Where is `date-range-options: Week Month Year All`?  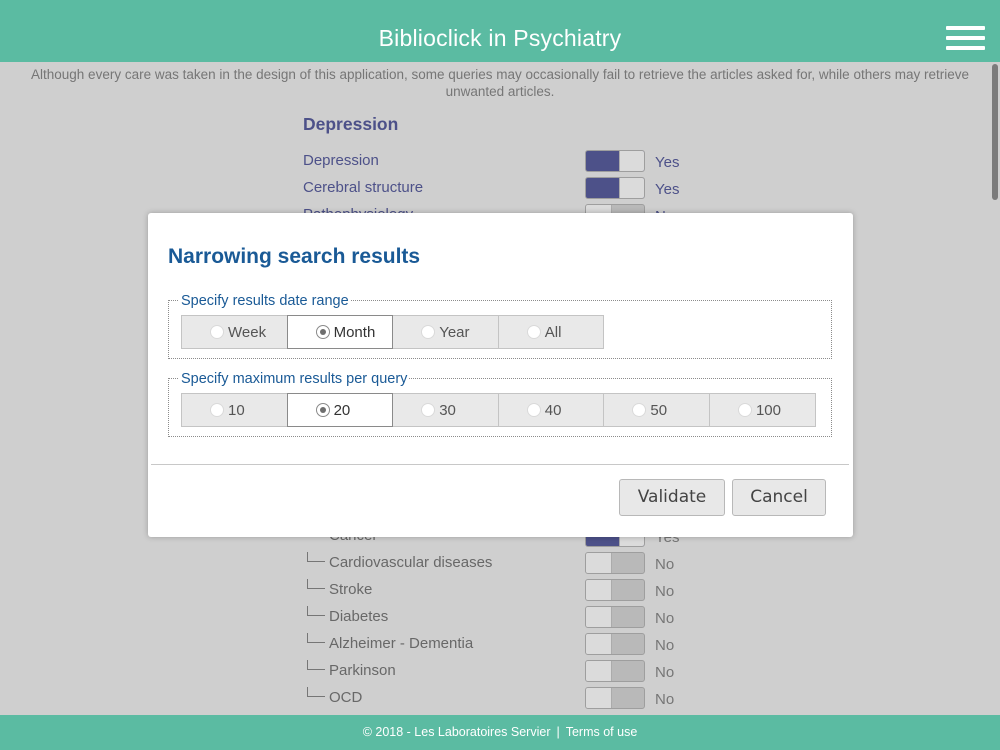 date-range-options: Week Month Year All is located at coordinates (393, 332).